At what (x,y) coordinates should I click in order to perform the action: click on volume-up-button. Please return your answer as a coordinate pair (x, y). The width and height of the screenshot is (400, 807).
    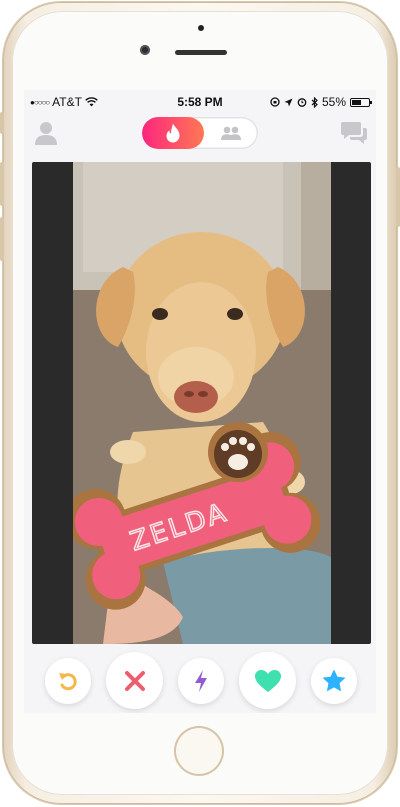
    Looking at the image, I should click on (2, 184).